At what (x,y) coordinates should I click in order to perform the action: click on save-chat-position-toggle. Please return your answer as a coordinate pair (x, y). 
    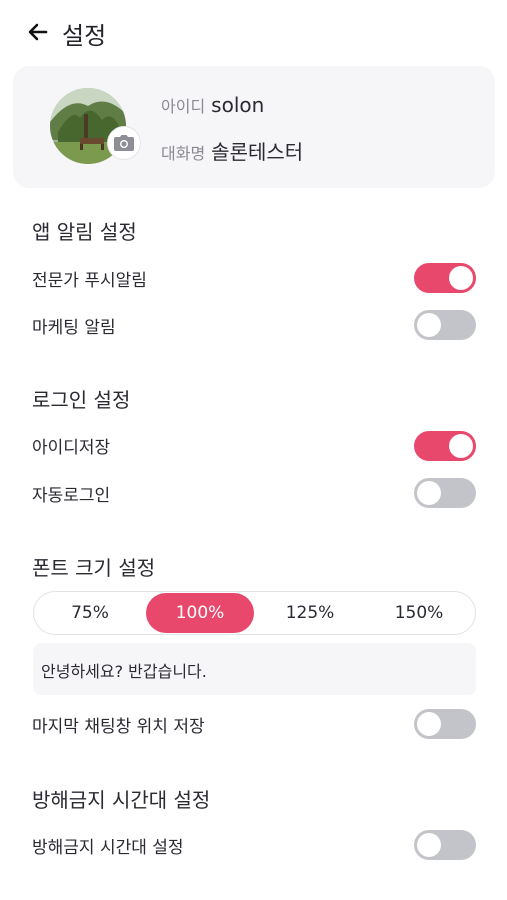
    Looking at the image, I should click on (445, 724).